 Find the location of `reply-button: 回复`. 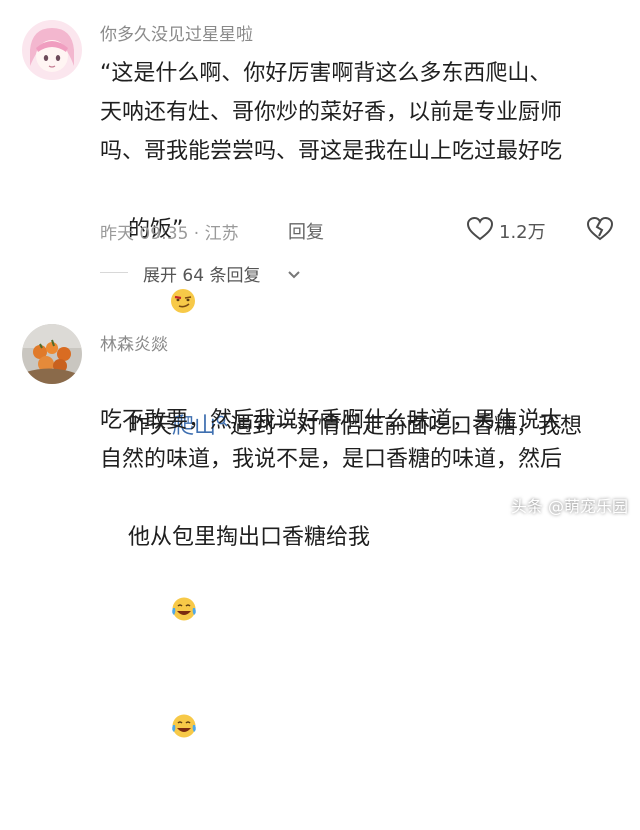

reply-button: 回复 is located at coordinates (306, 231).